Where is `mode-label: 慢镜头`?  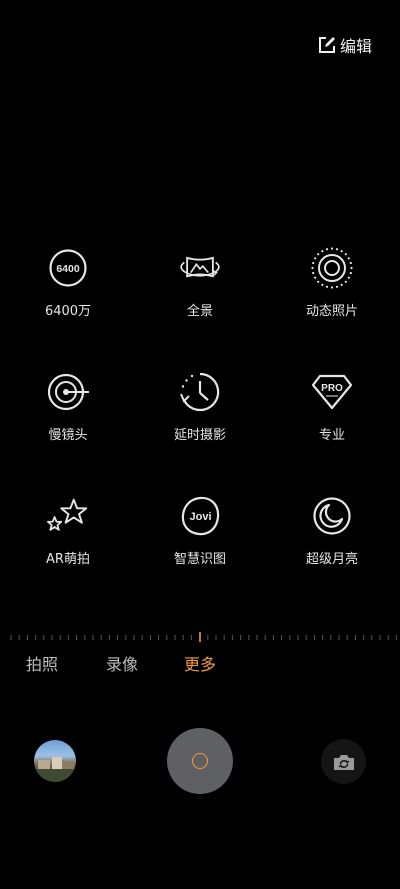
mode-label: 慢镜头 is located at coordinates (68, 435).